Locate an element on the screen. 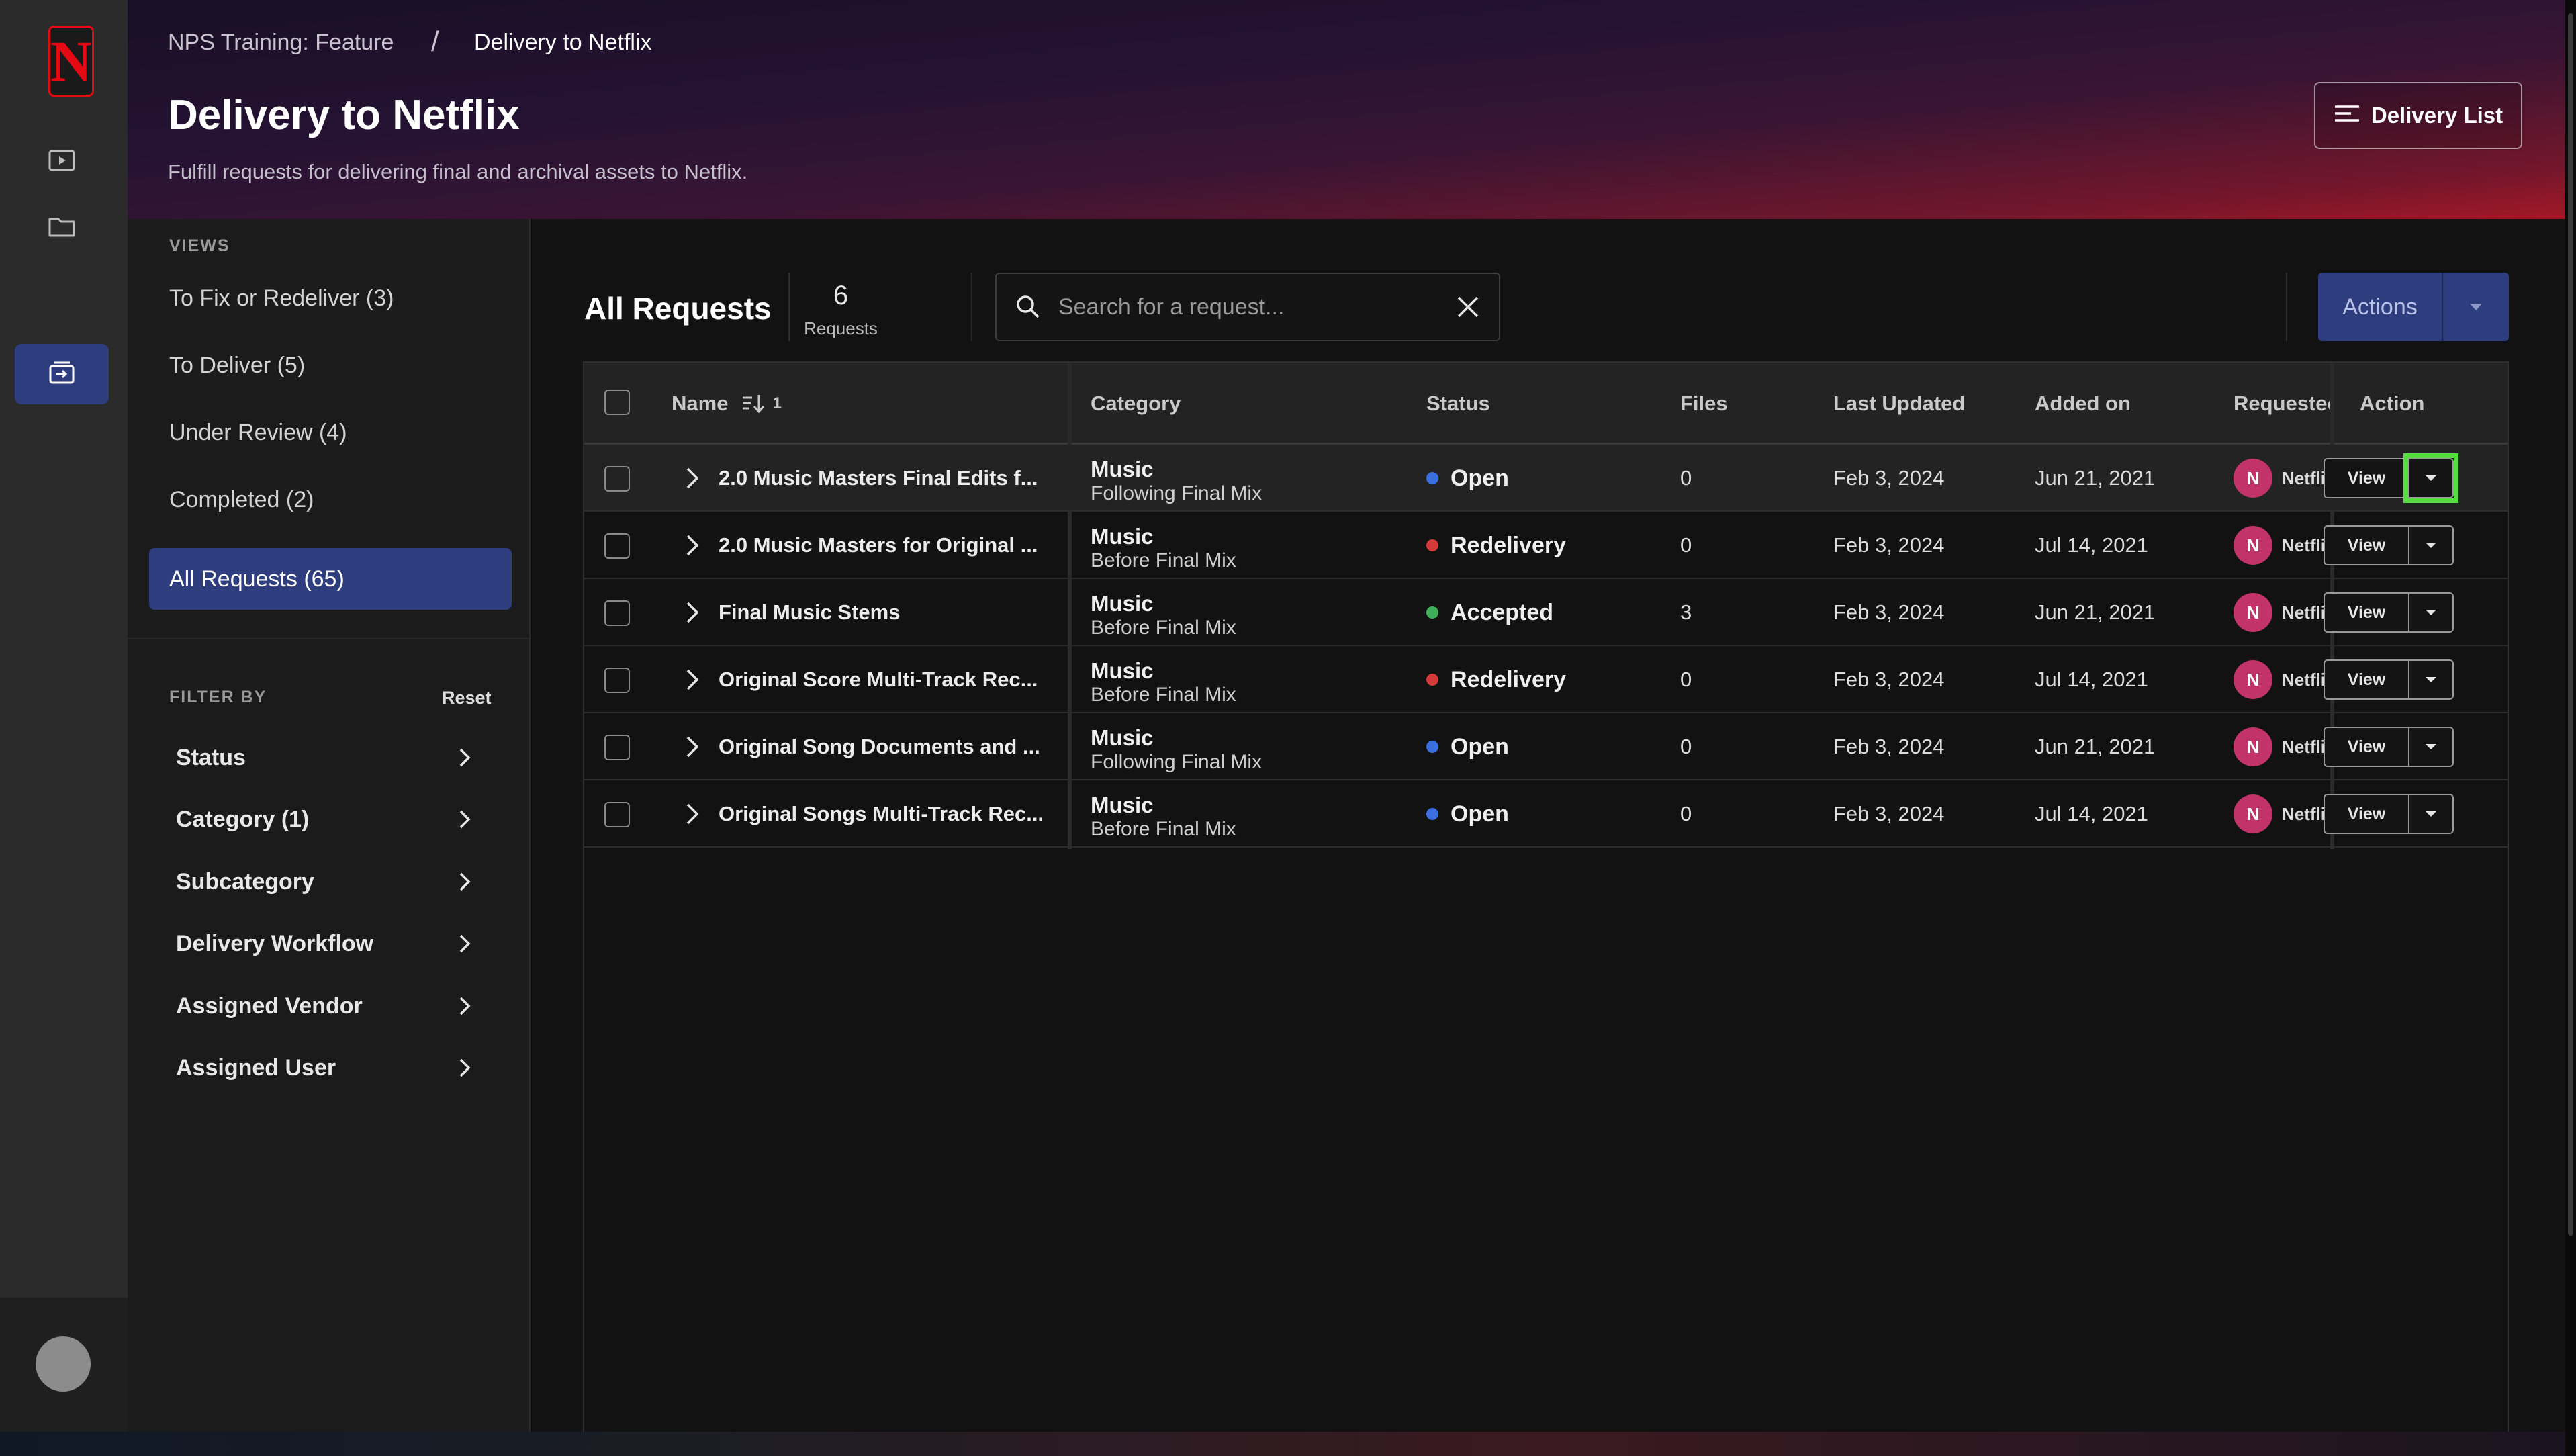 Image resolution: width=2576 pixels, height=1456 pixels. column-requested-label: Requestec is located at coordinates (2284, 404).